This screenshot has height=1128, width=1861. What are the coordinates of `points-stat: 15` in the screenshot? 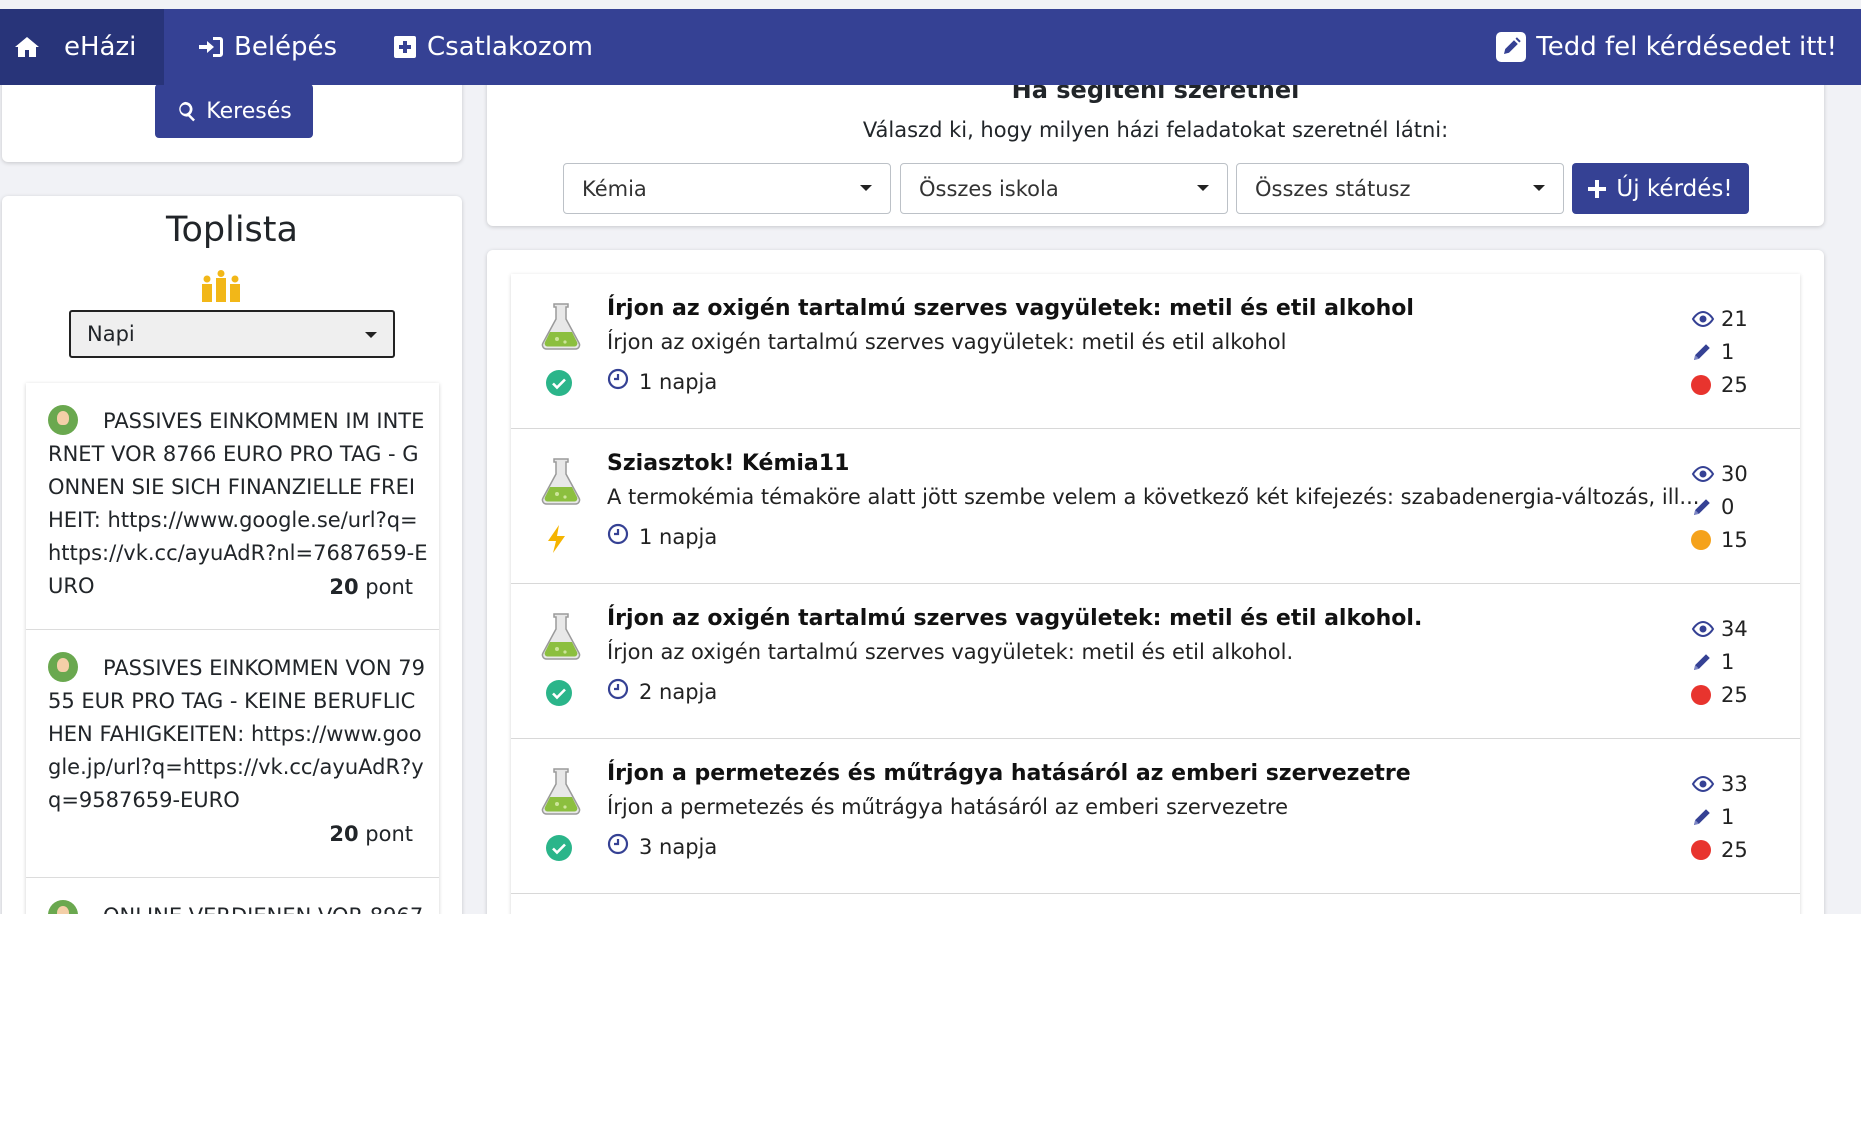 It's located at (1736, 539).